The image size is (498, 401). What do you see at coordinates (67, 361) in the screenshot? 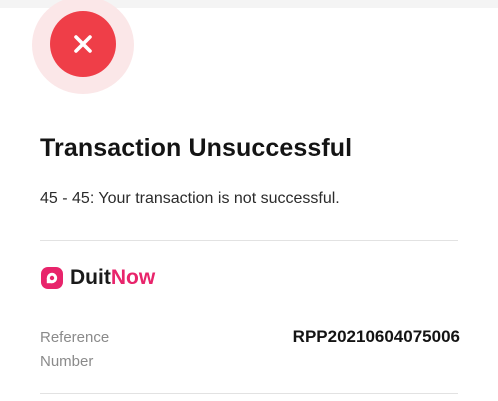
I see `reference-label-line2: Number` at bounding box center [67, 361].